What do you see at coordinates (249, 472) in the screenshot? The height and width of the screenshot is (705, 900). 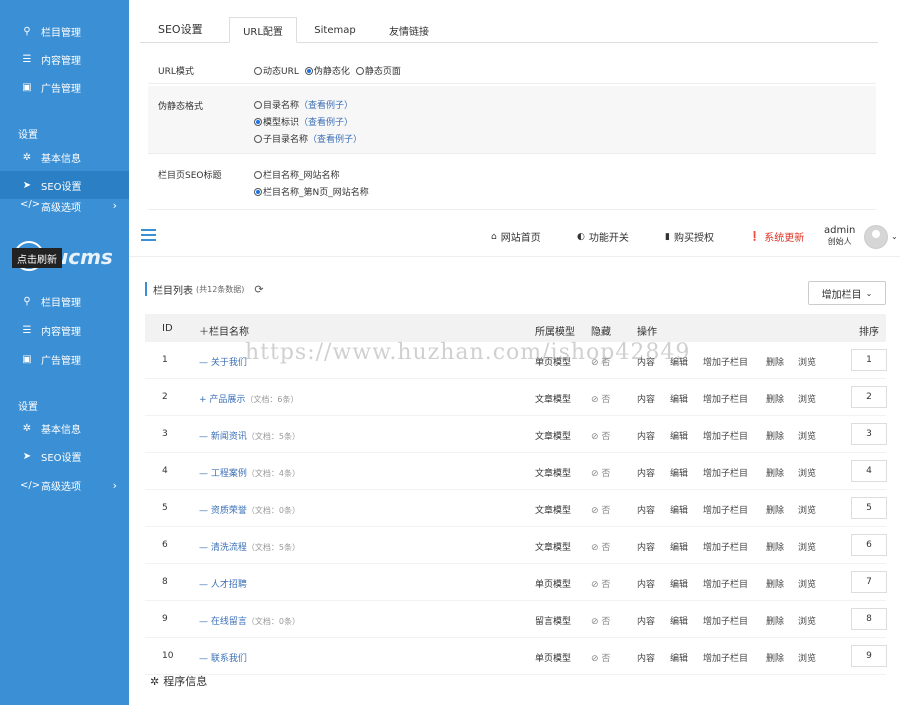 I see `row-name: — 工程案例（文档：4条）` at bounding box center [249, 472].